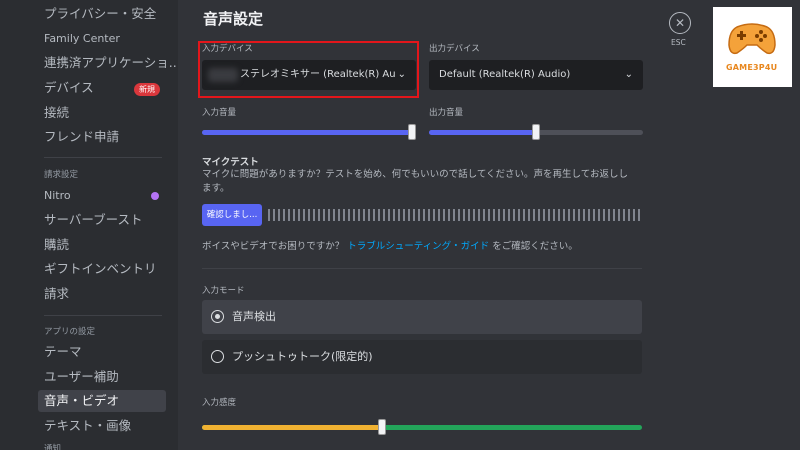  What do you see at coordinates (273, 246) in the screenshot?
I see `help-prefix: ボイスやビデオでお困りですか？` at bounding box center [273, 246].